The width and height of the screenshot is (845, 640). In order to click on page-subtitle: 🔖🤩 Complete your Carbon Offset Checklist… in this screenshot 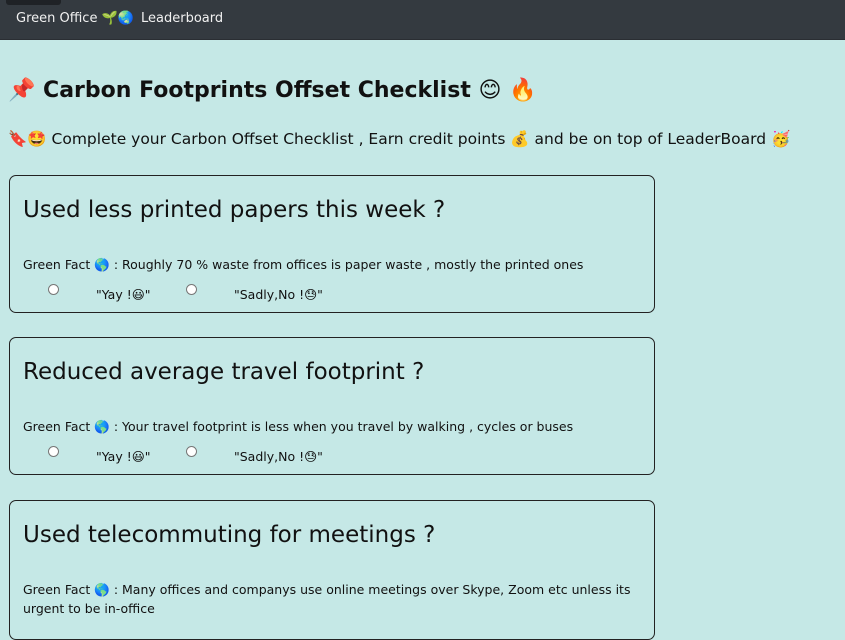, I will do `click(399, 139)`.